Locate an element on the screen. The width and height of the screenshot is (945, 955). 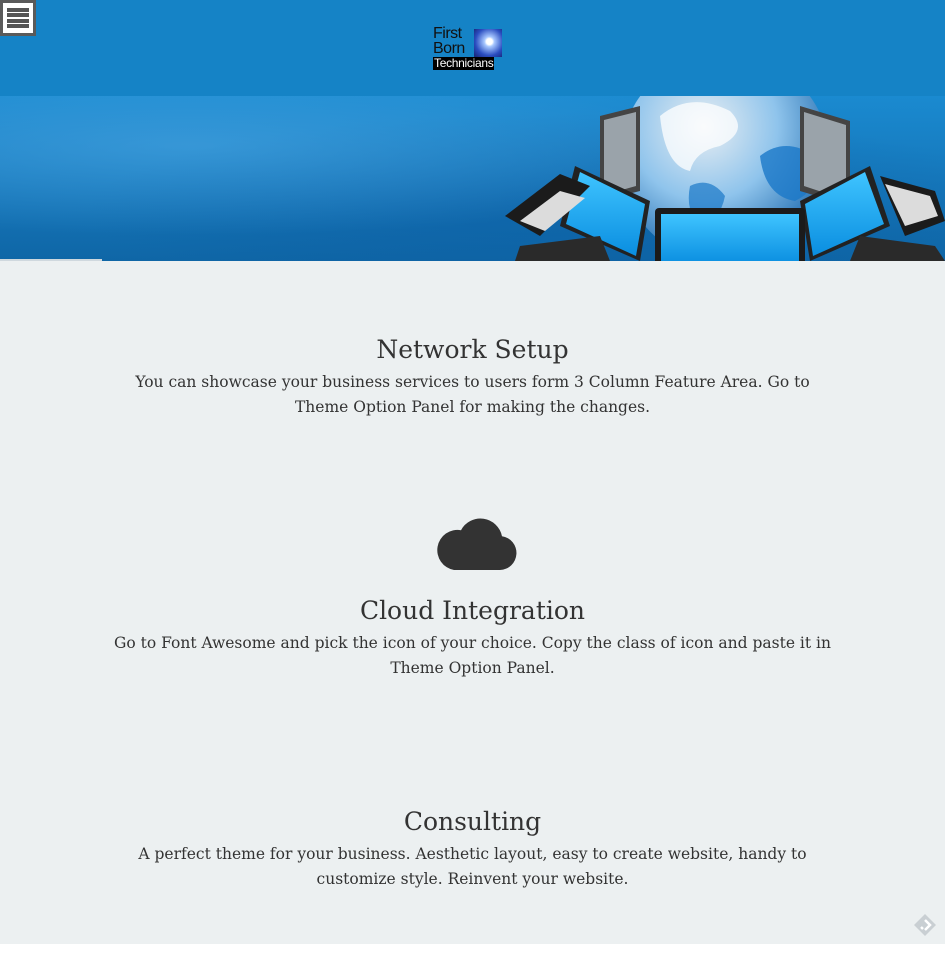
cloud-icon is located at coordinates (477, 544).